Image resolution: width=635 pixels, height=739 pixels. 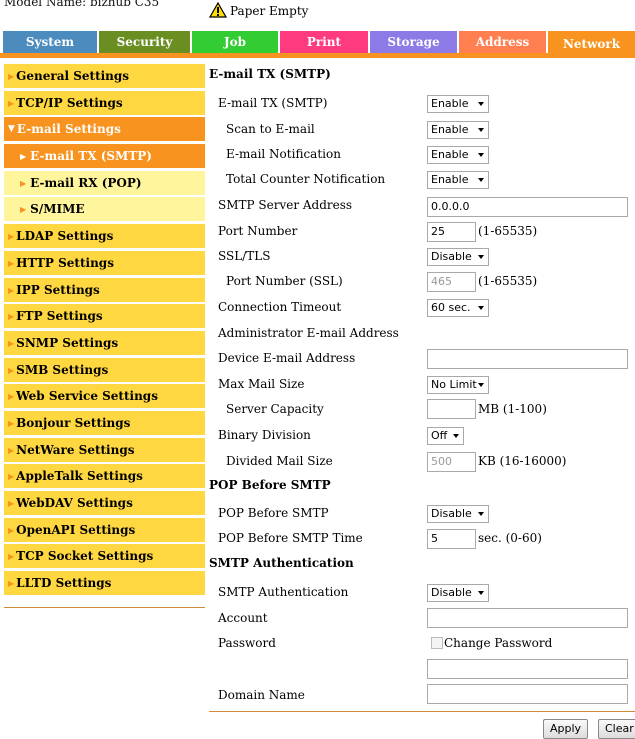 I want to click on section-heading-auth: SMTP Authentication, so click(x=281, y=563).